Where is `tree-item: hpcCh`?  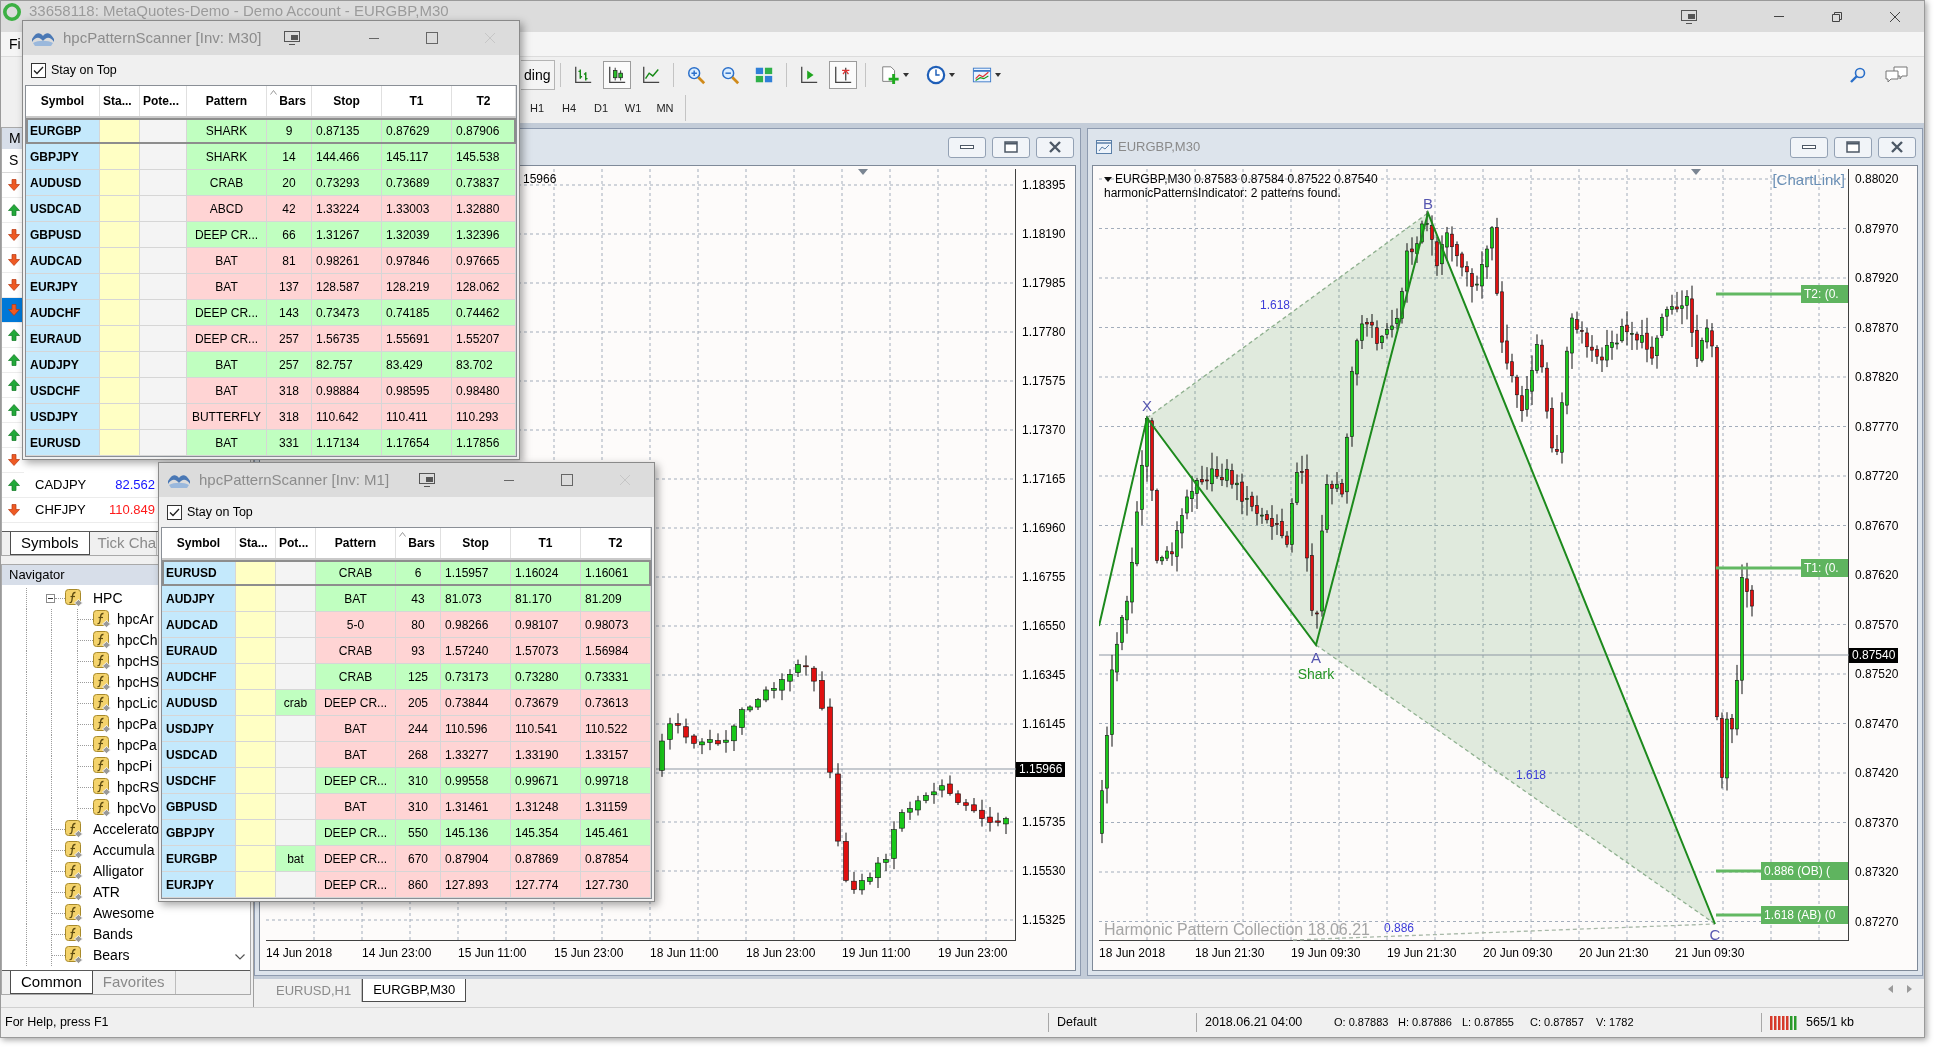
tree-item: hpcCh is located at coordinates (125, 640).